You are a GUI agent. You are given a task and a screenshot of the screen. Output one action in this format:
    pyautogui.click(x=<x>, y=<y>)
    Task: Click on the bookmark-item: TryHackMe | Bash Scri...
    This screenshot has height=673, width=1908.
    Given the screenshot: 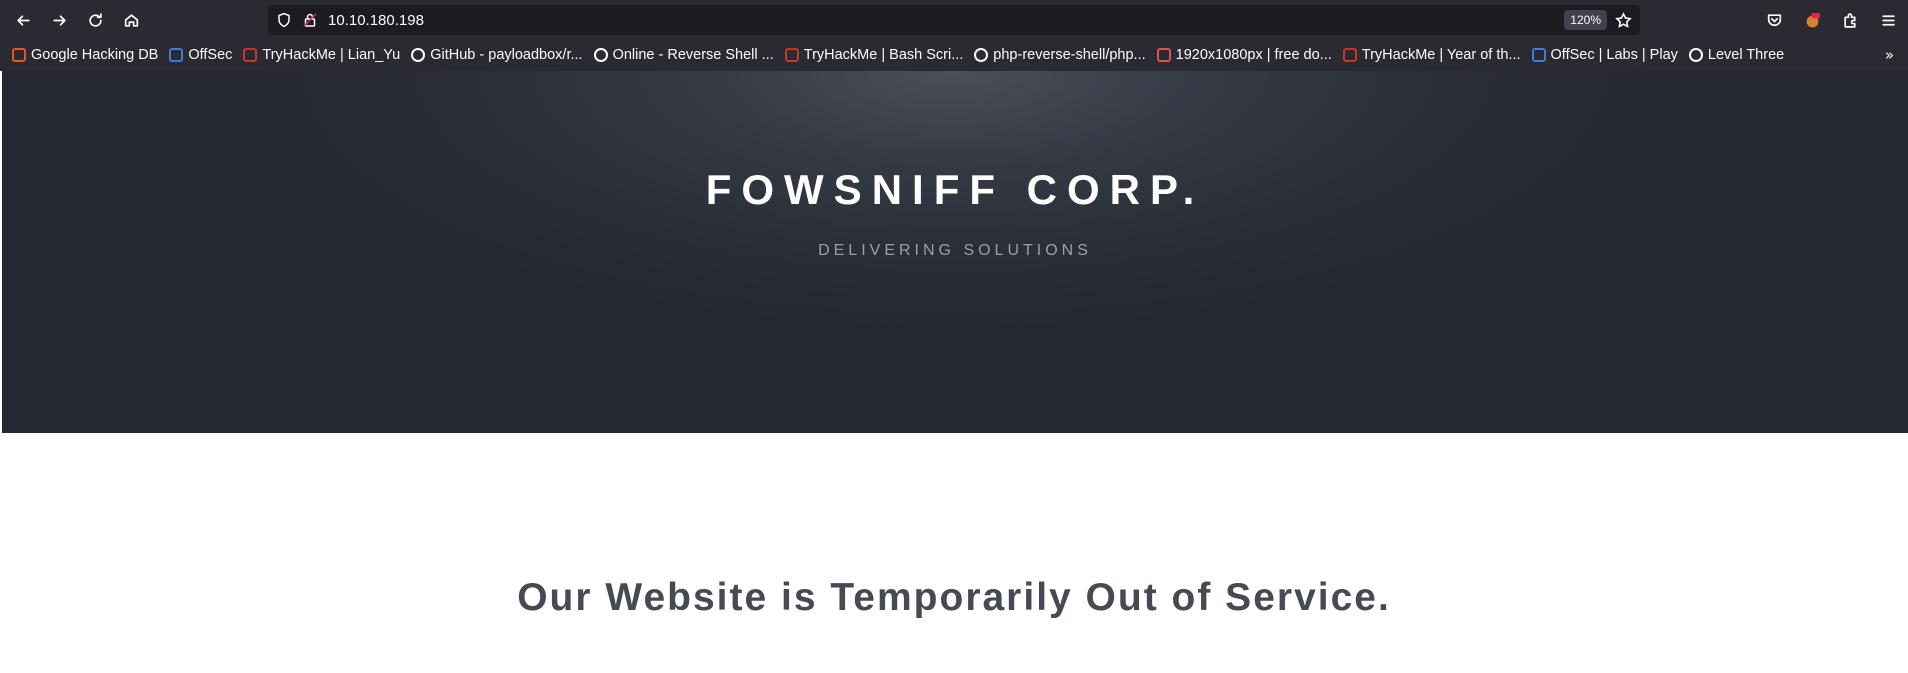 What is the action you would take?
    pyautogui.click(x=874, y=55)
    